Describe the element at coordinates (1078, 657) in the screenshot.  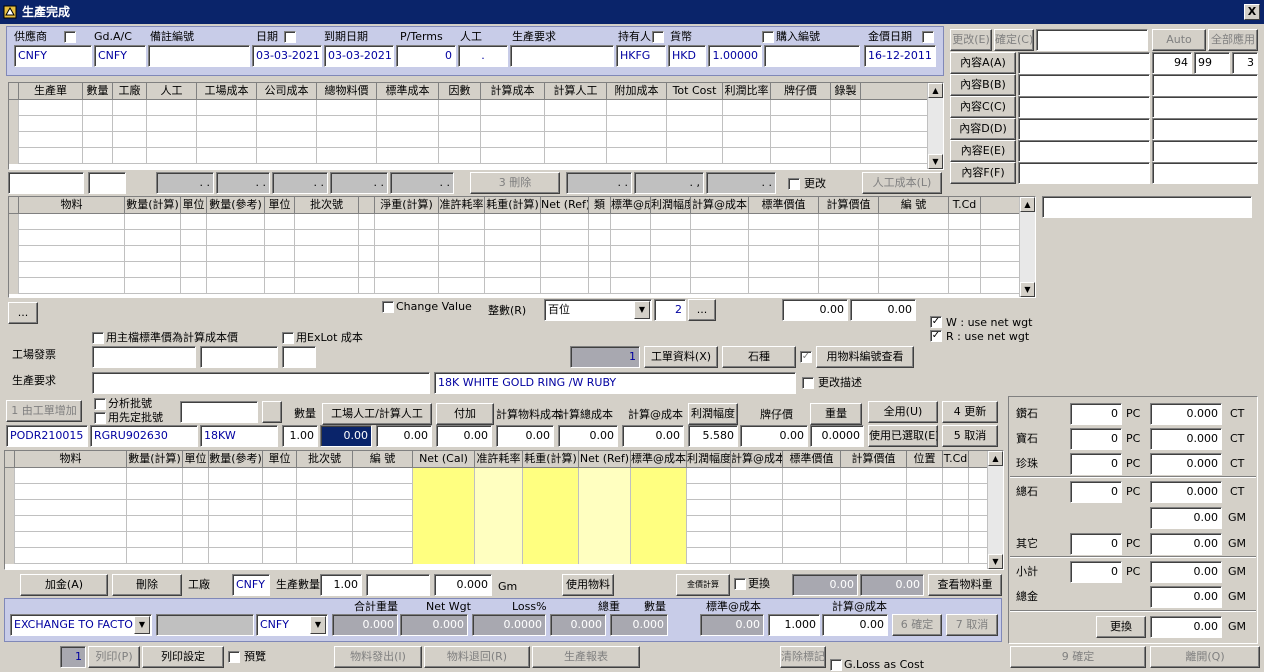
I see `confirm-9-button: 9 確定` at that location.